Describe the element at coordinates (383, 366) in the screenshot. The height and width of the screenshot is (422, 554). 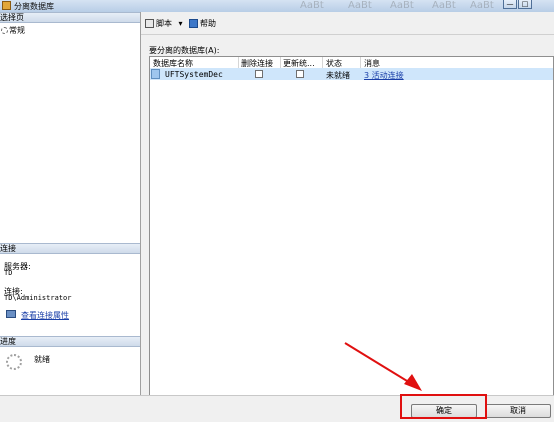
I see `annotation-arrow-icon` at that location.